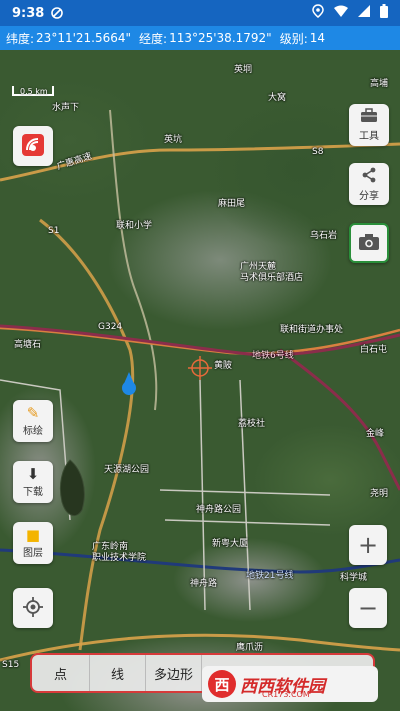 The width and height of the screenshot is (400, 711). I want to click on map-label: 联和小学, so click(134, 226).